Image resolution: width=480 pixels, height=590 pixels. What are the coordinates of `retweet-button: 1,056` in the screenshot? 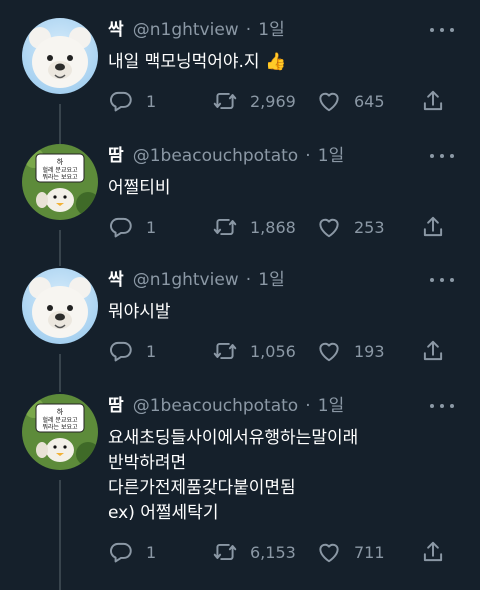 It's located at (254, 351).